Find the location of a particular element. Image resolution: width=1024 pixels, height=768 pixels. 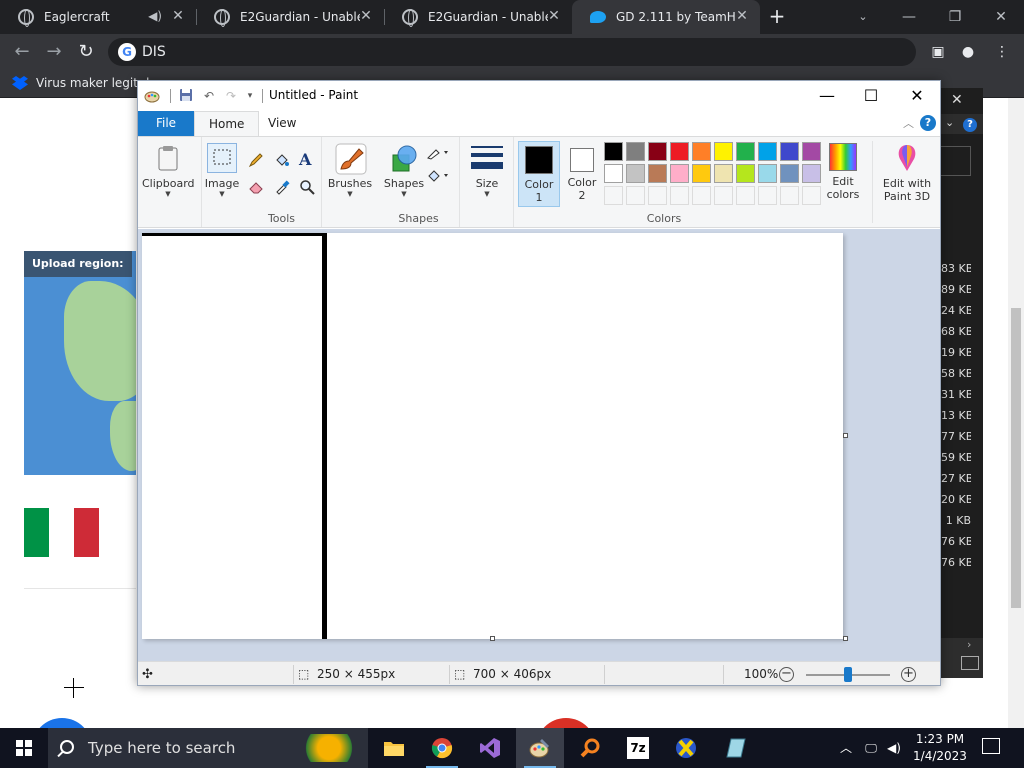

color-picker-icon is located at coordinates (282, 187).